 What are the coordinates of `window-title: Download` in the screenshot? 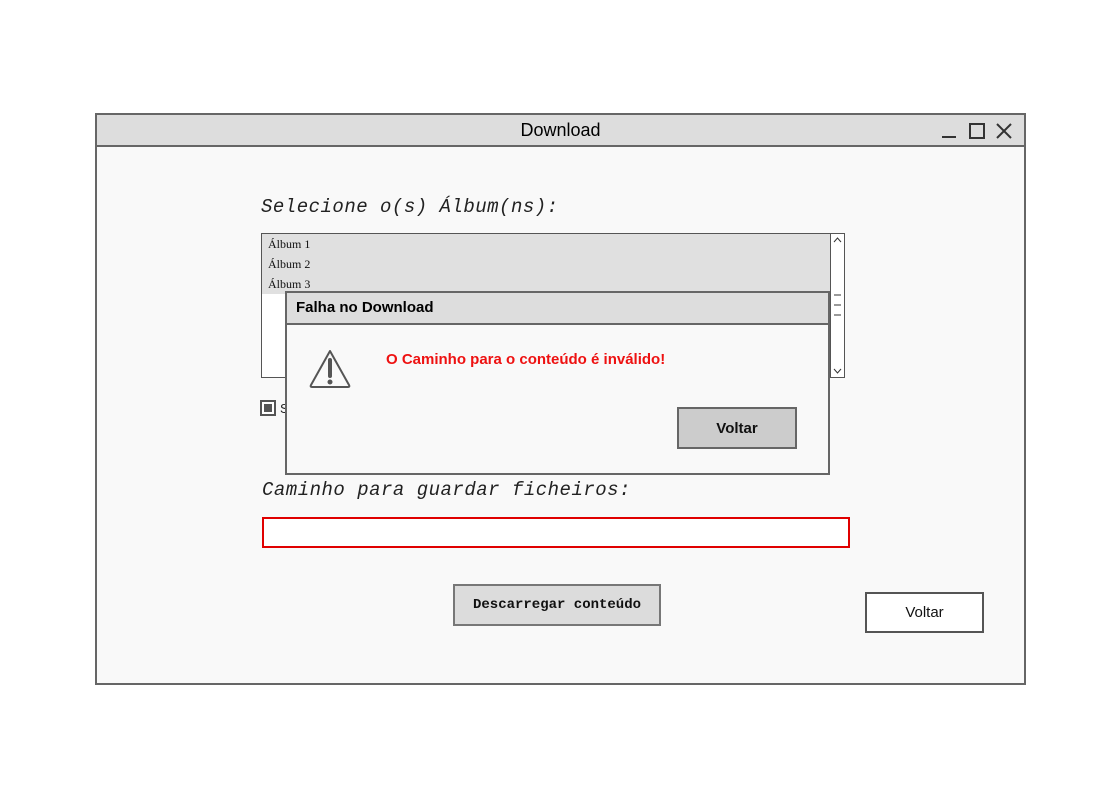 It's located at (560, 130).